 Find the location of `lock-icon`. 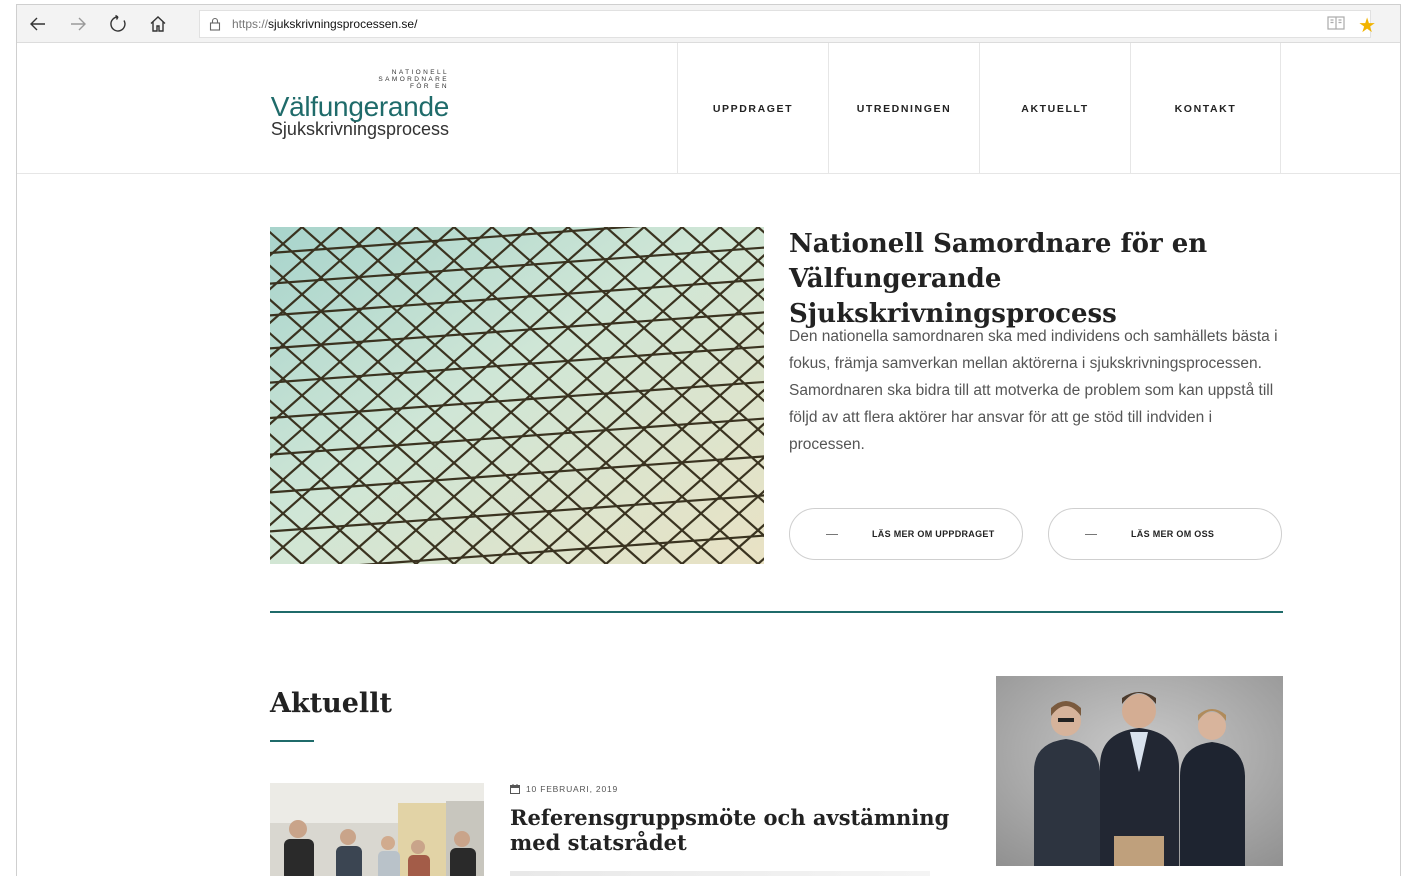

lock-icon is located at coordinates (215, 24).